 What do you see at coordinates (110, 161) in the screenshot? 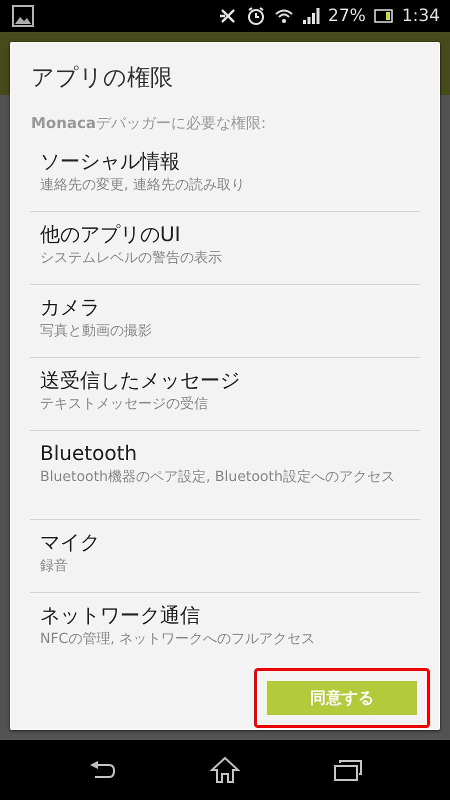
I see `permission-name: ソーシャル情報` at bounding box center [110, 161].